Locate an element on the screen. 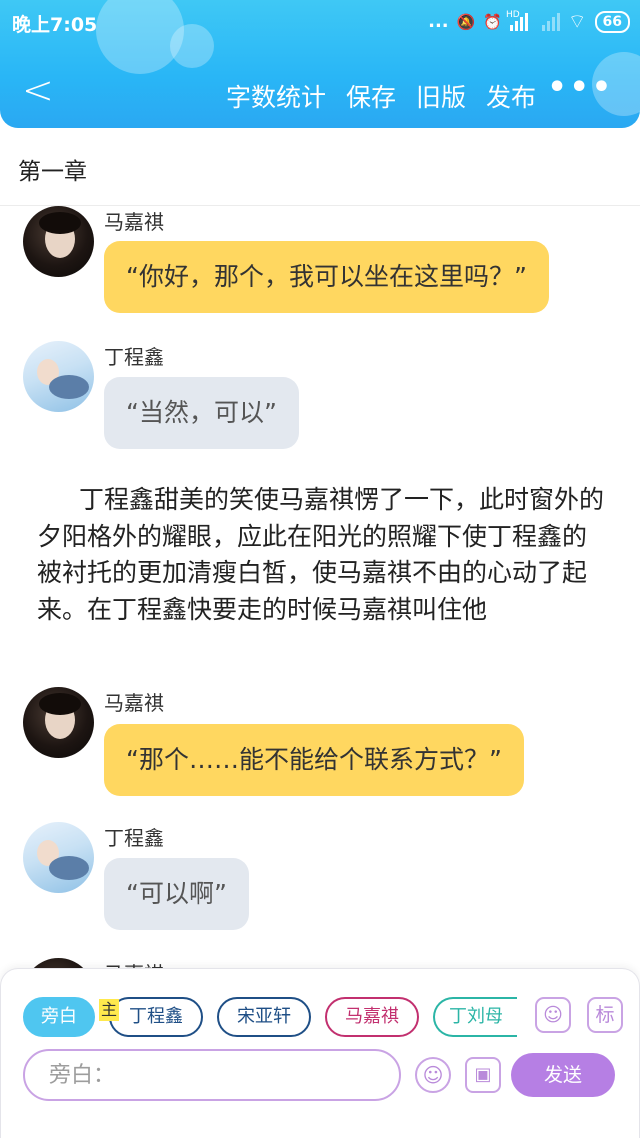  role-manage-icon: ☺ is located at coordinates (553, 1015).